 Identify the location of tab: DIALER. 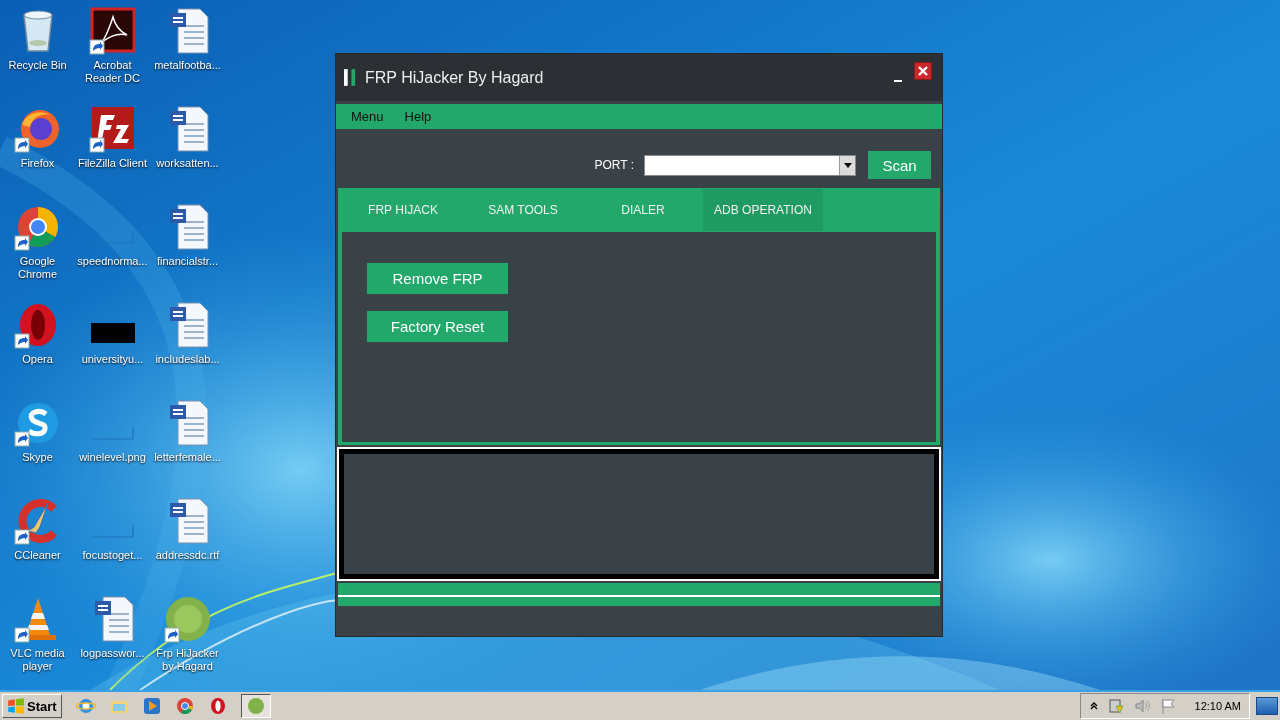
(643, 210).